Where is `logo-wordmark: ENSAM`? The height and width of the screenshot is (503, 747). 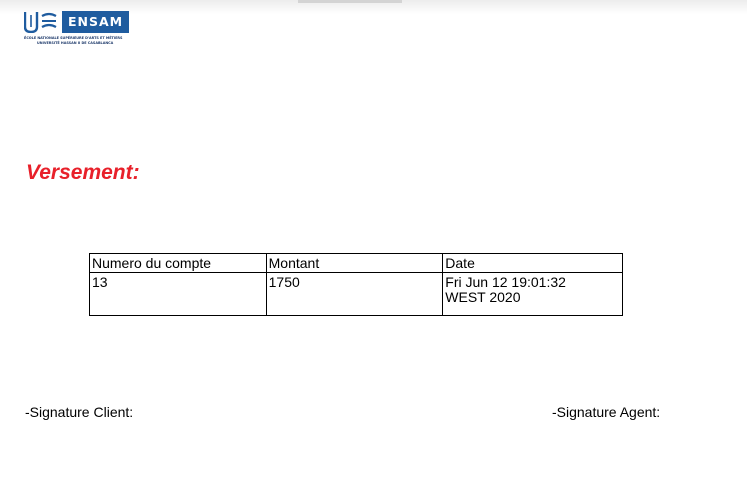 logo-wordmark: ENSAM is located at coordinates (95, 22).